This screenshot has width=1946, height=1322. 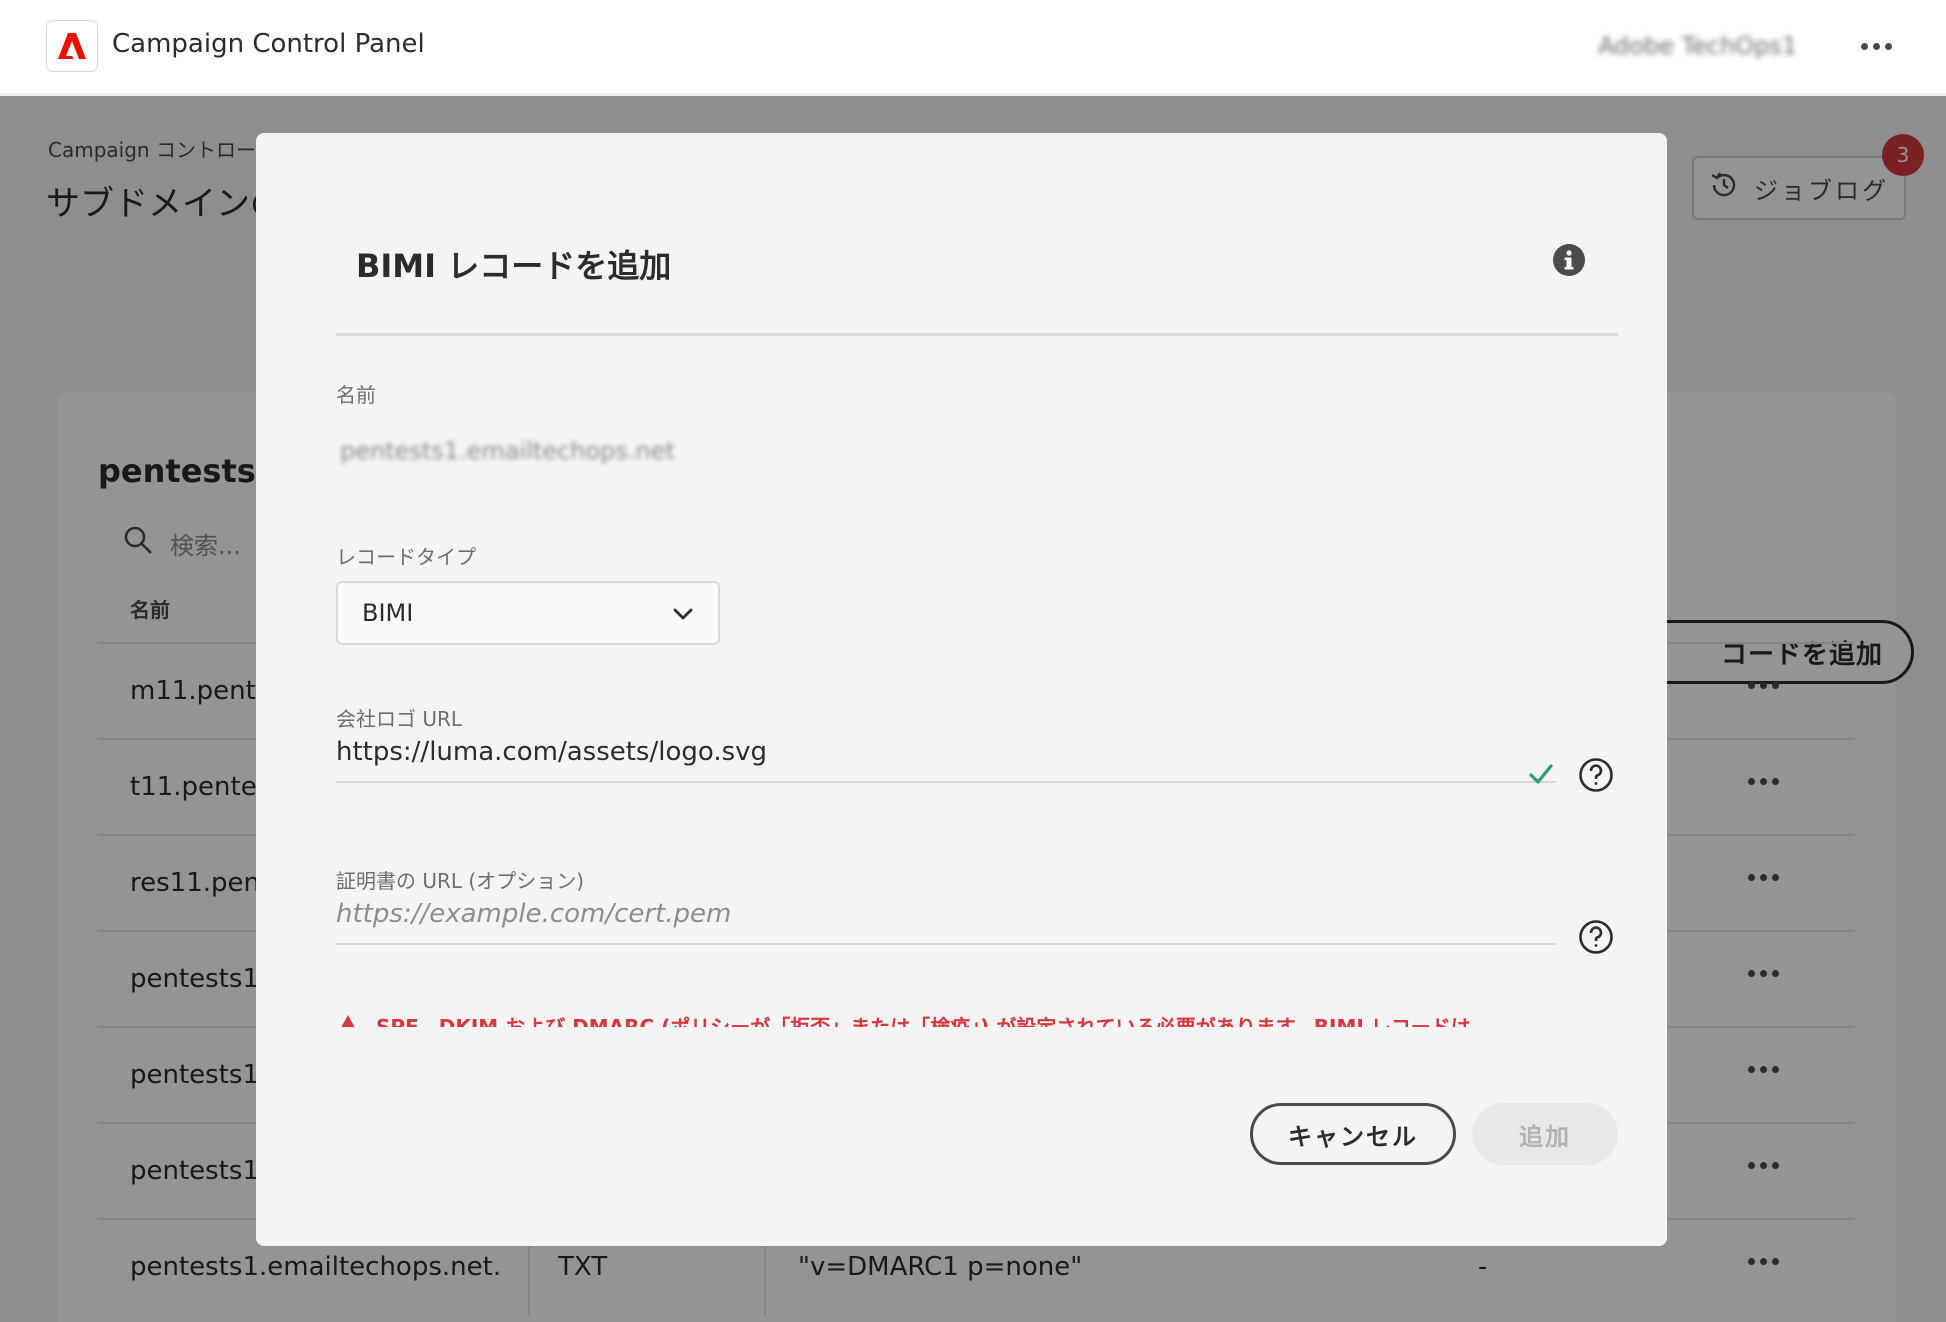 What do you see at coordinates (514, 266) in the screenshot?
I see `dialog-title: BIMI レコードを追加` at bounding box center [514, 266].